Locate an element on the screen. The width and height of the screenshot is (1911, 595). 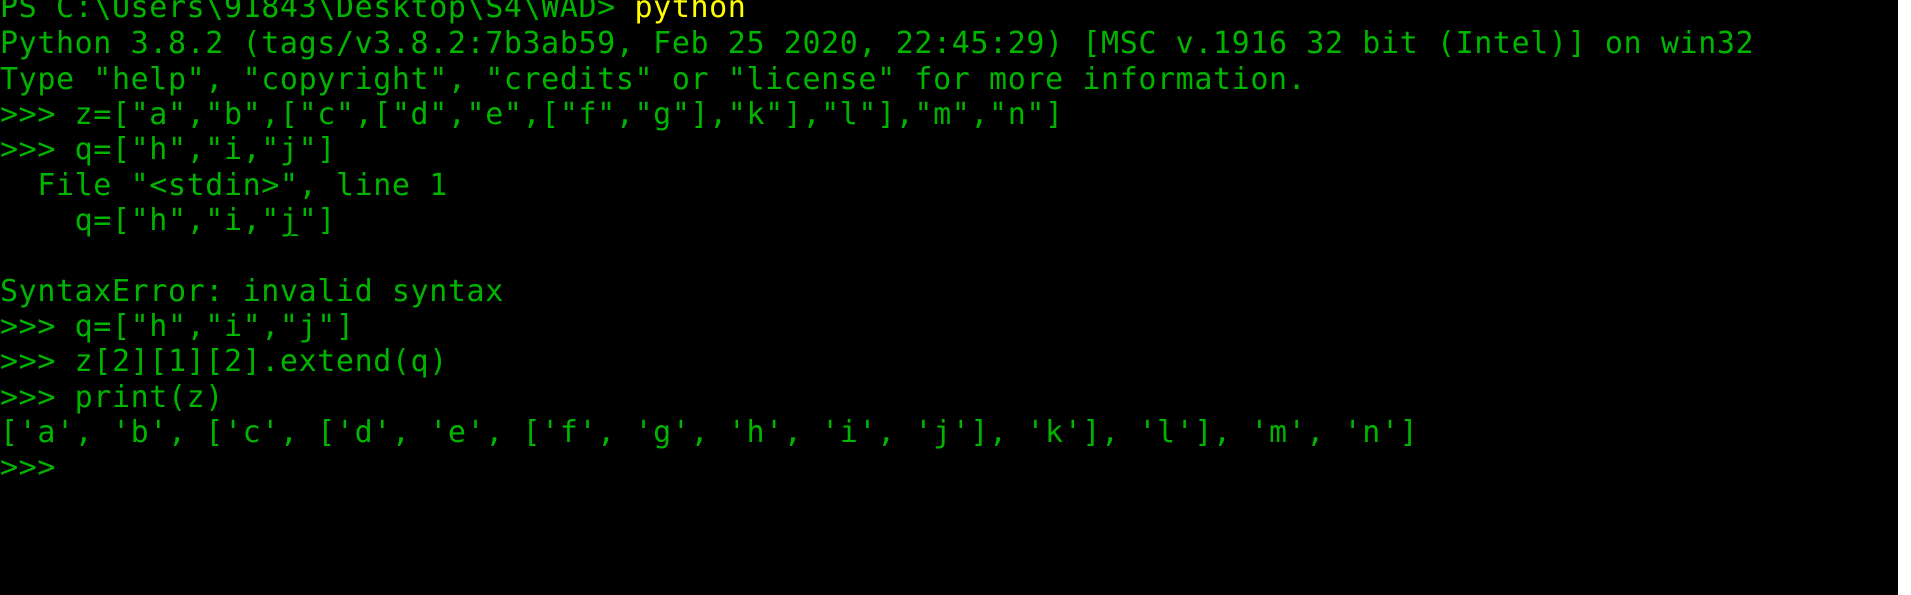
vertical-scrollbar is located at coordinates (1904, 297).